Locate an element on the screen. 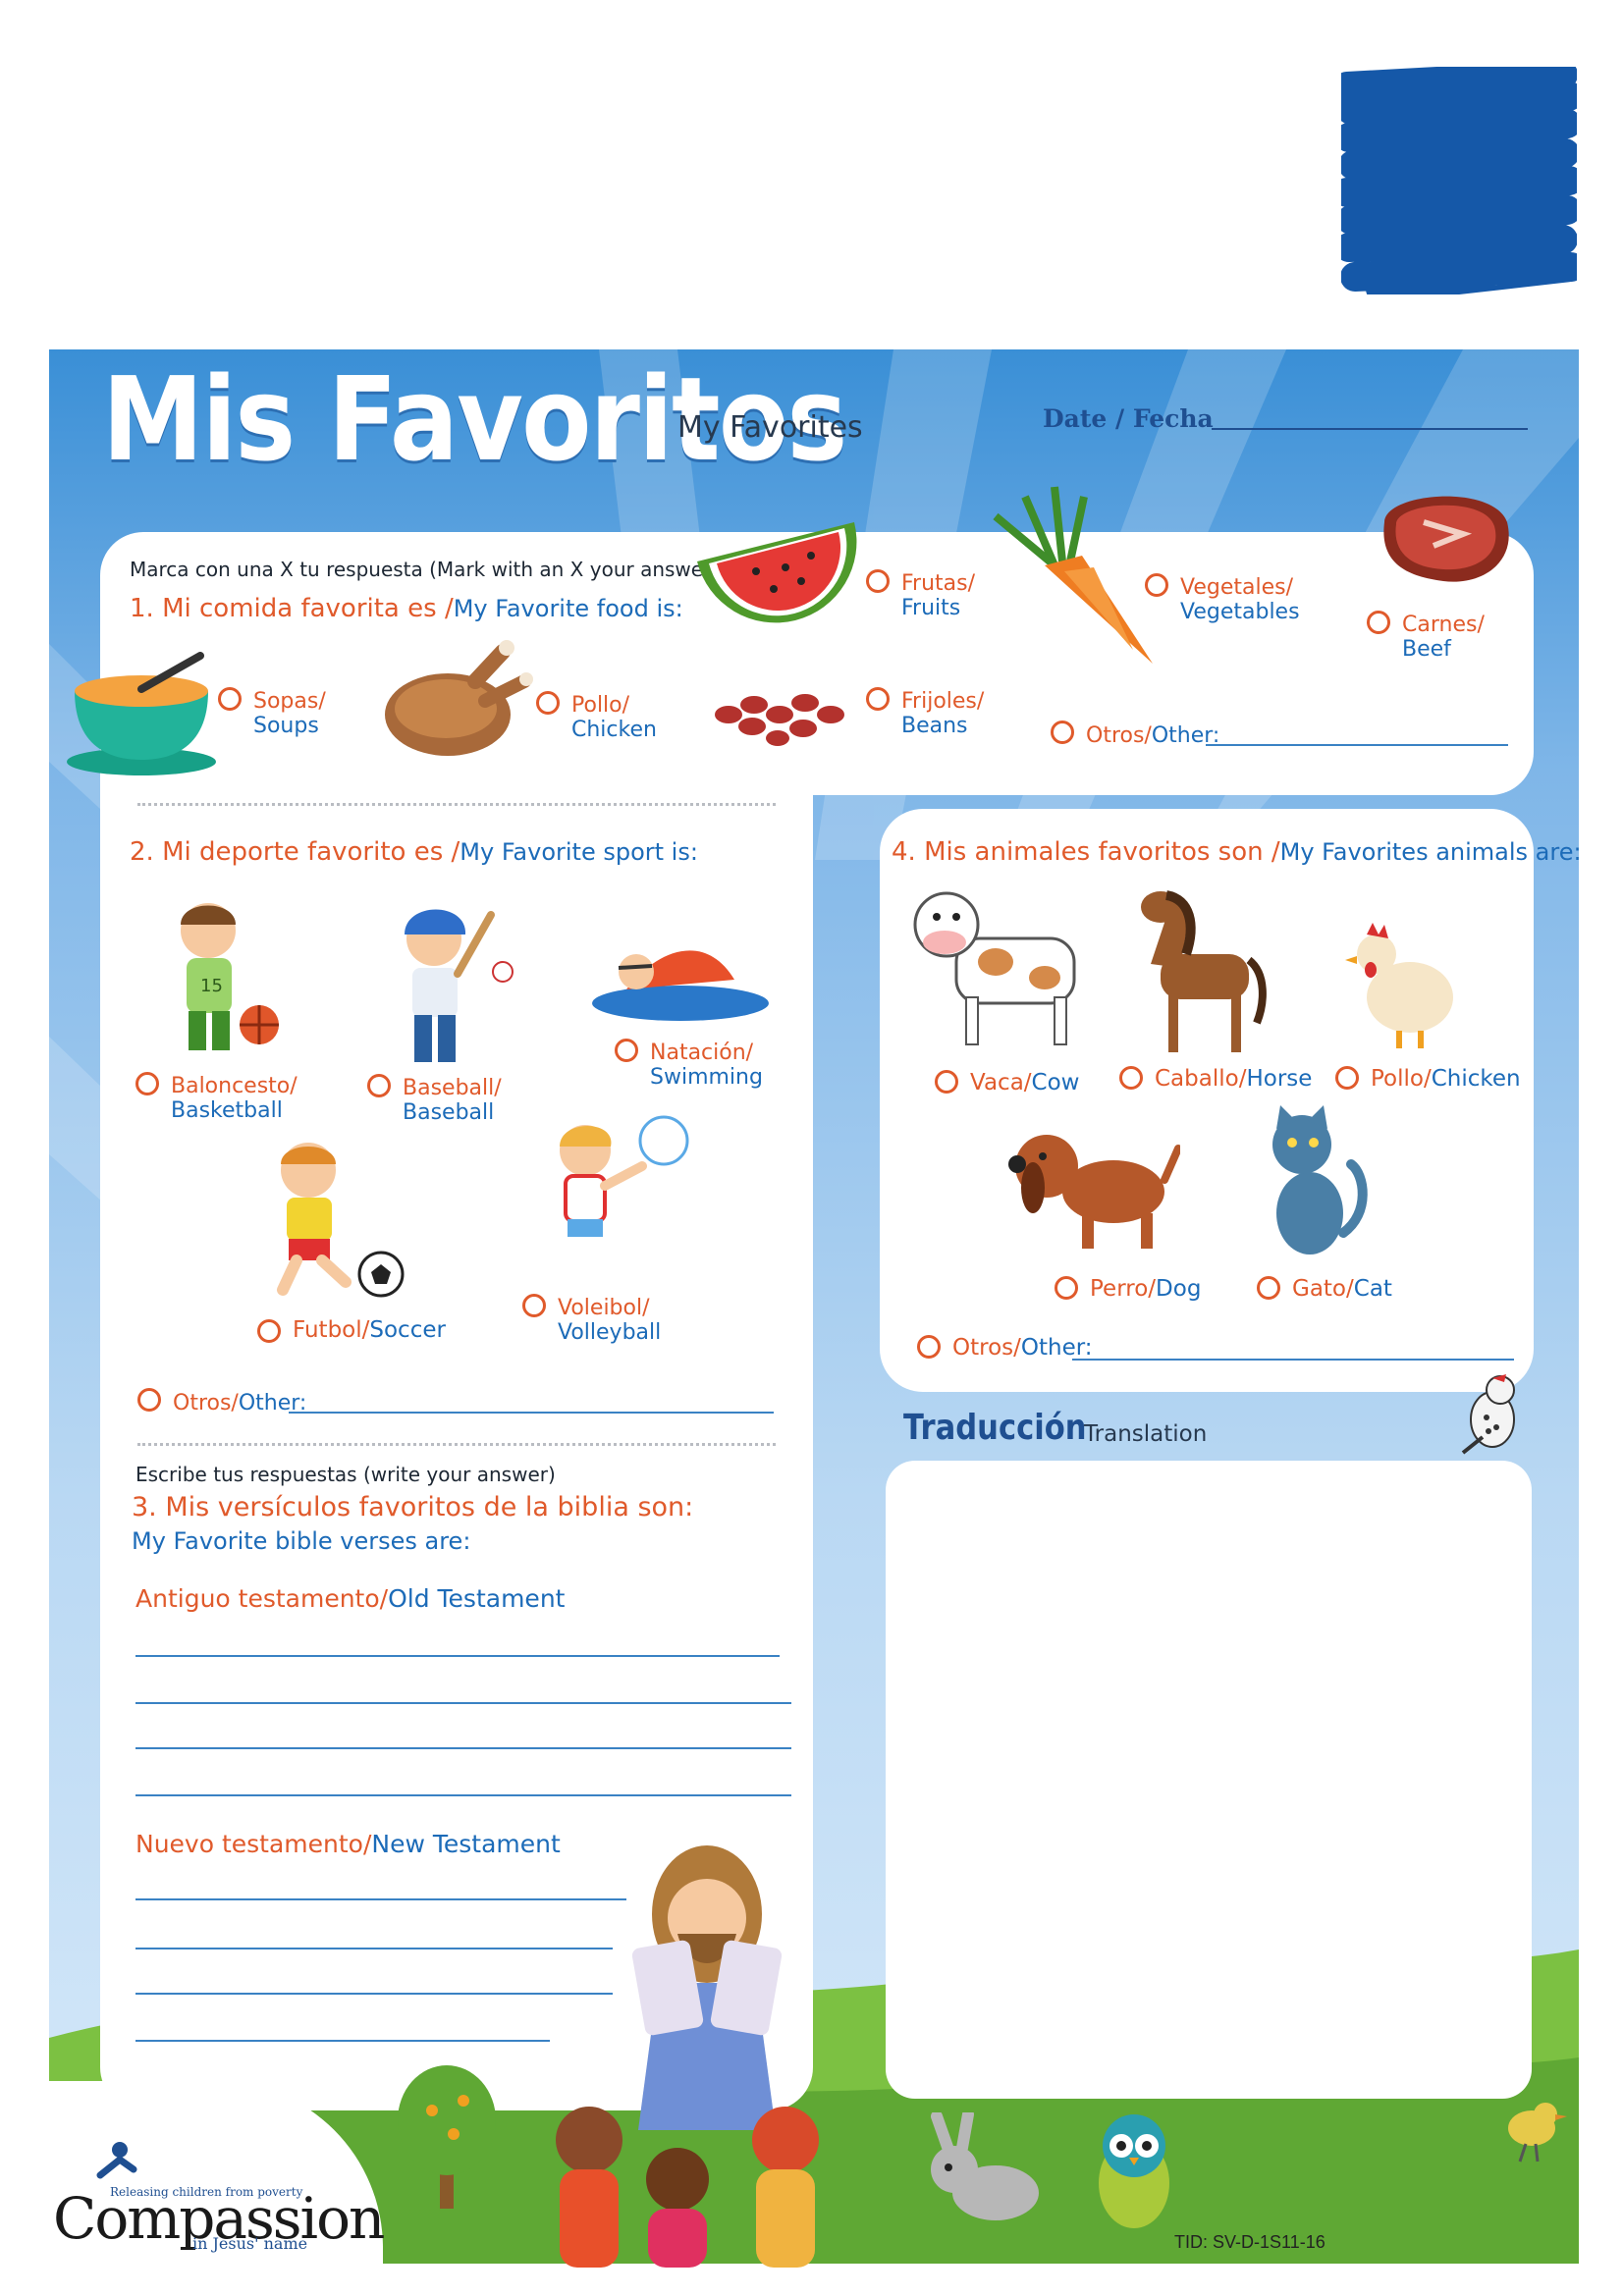 The height and width of the screenshot is (2296, 1623). basketball-label: Baloncesto/ Basketball is located at coordinates (234, 1098).